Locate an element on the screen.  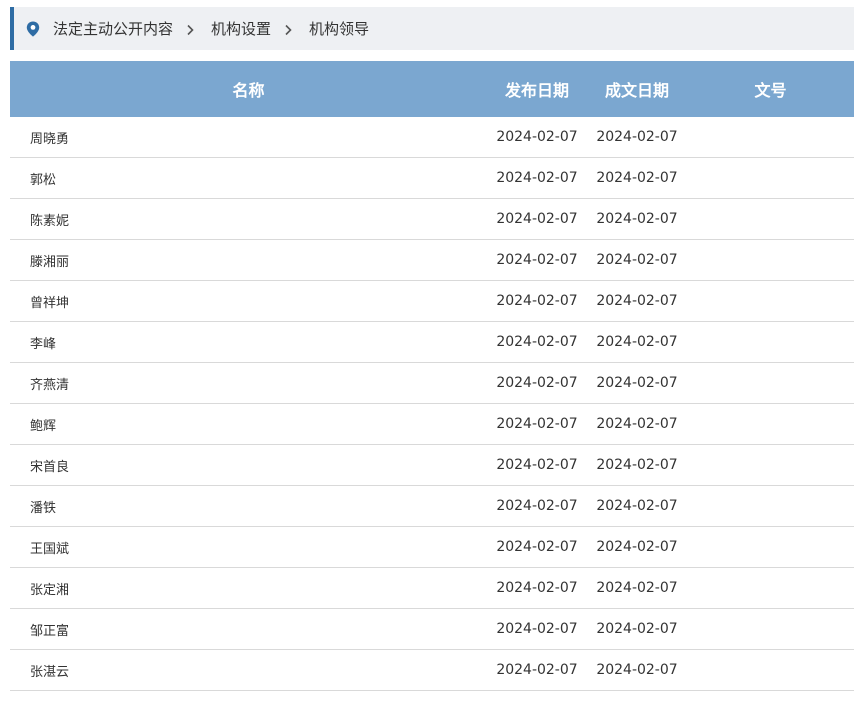
table-header: 名称 发布日期 成文日期 文号 is located at coordinates (432, 89).